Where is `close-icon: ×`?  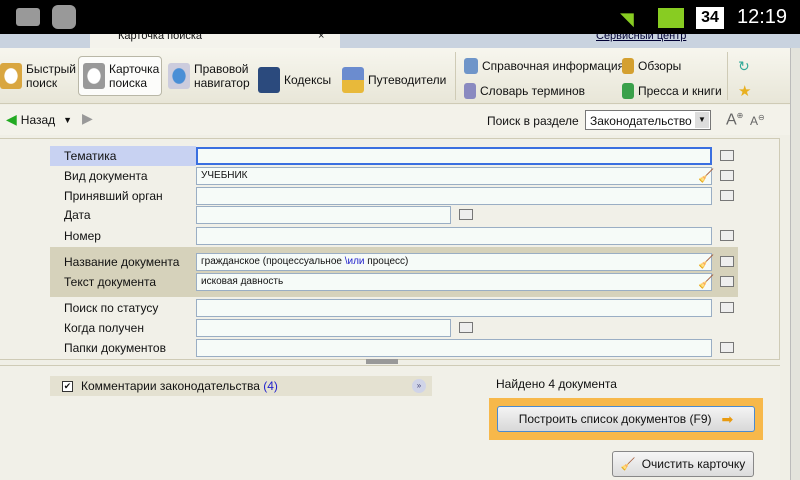 close-icon: × is located at coordinates (321, 38).